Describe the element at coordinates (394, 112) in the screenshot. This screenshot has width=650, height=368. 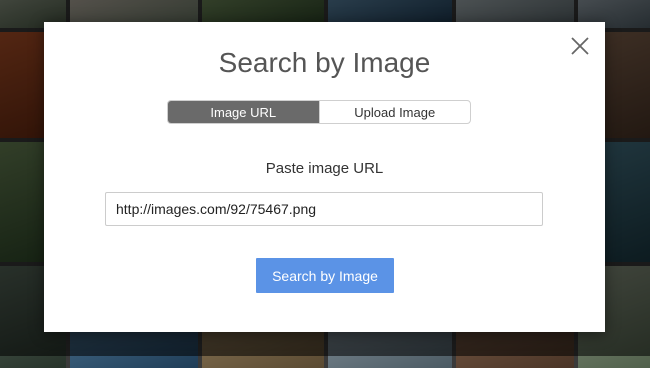
I see `tab-upload-image: Upload Image` at that location.